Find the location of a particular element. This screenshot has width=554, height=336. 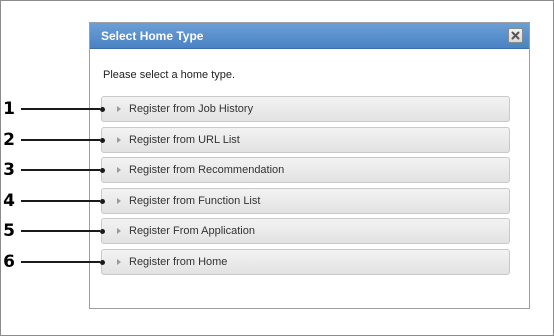

option-label: Register from Function List is located at coordinates (195, 201).